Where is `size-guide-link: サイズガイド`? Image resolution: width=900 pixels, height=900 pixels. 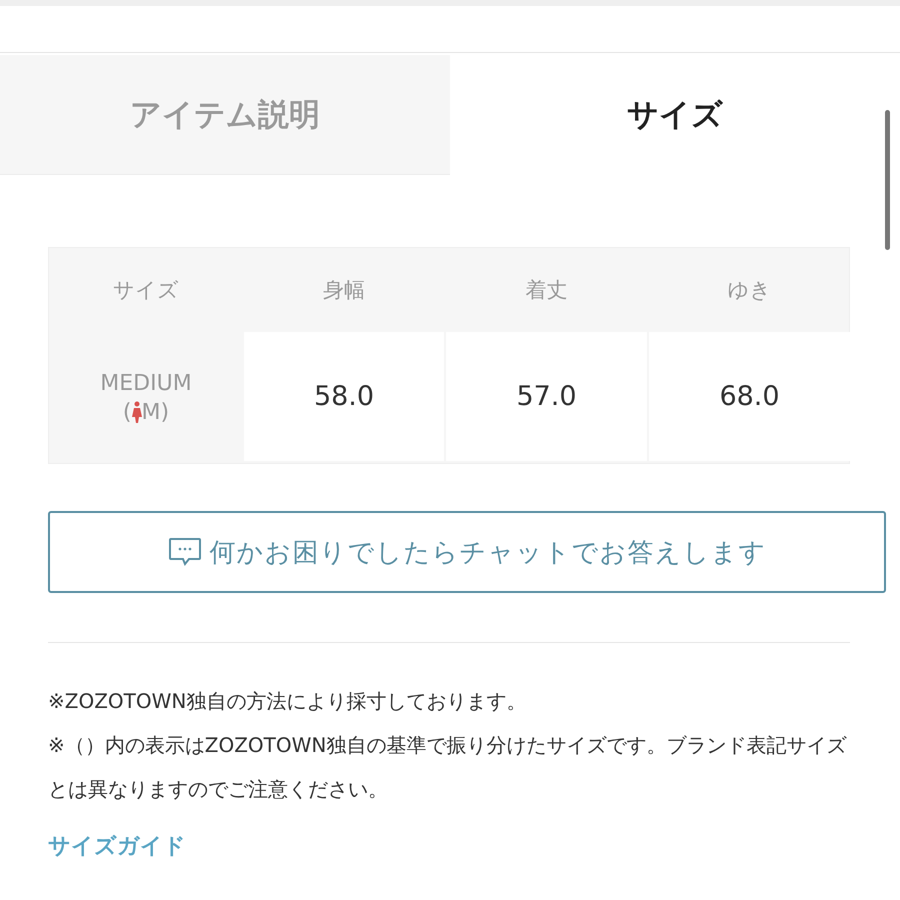
size-guide-link: サイズガイド is located at coordinates (117, 846).